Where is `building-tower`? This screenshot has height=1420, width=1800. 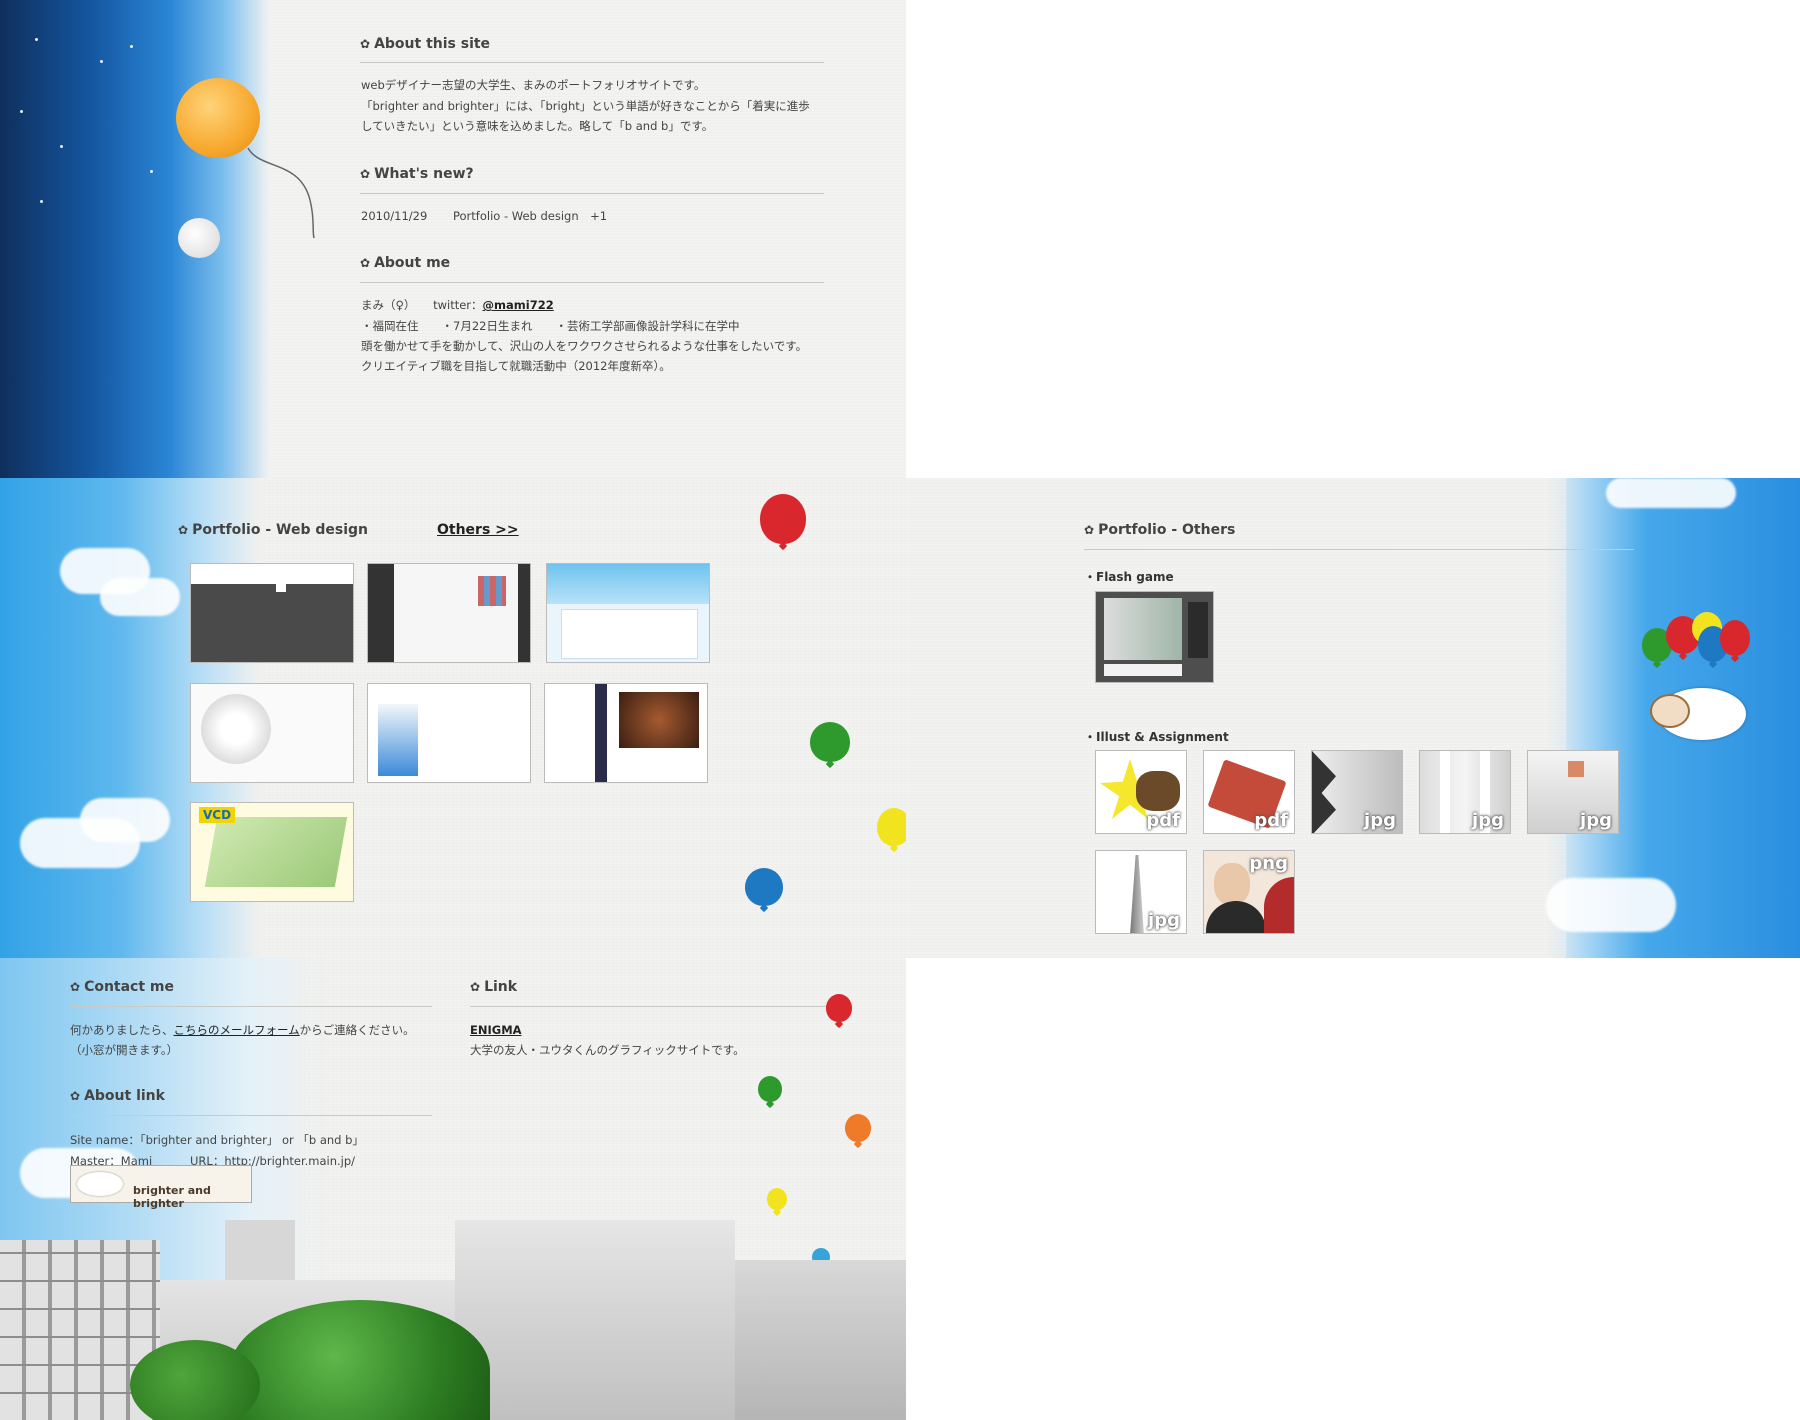 building-tower is located at coordinates (260, 1250).